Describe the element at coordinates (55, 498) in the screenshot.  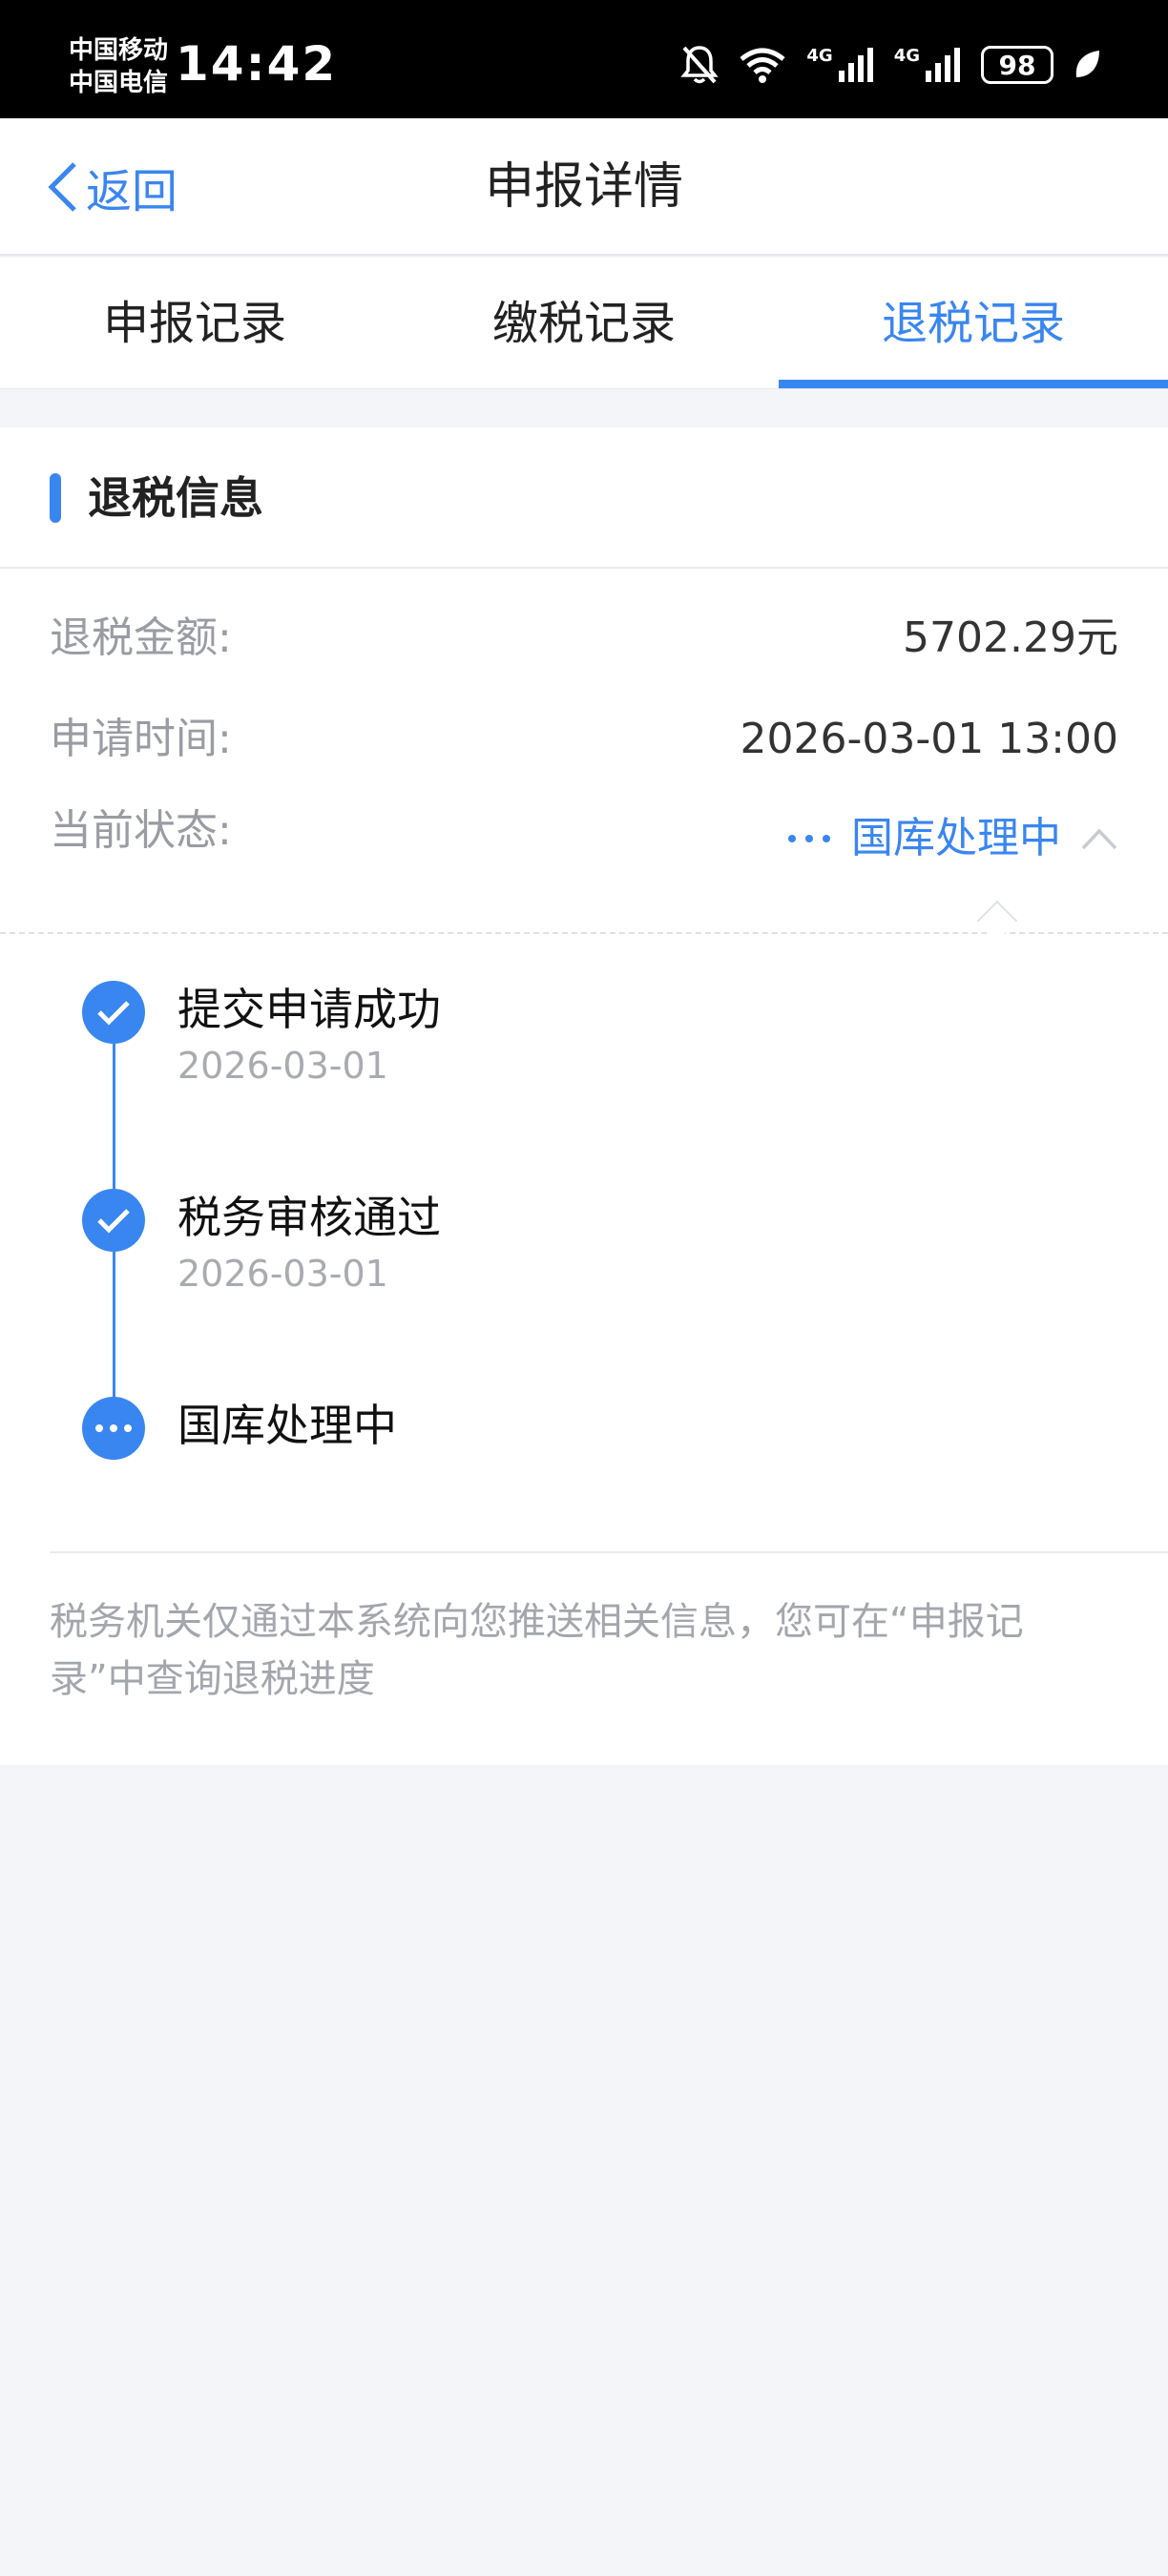
I see `section-accent-bar` at that location.